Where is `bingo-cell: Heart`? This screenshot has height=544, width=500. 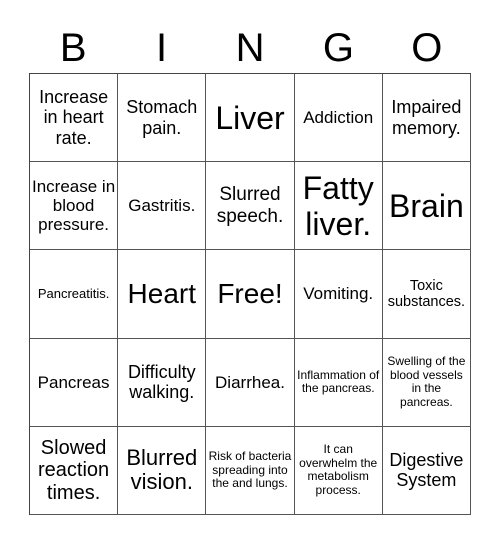 bingo-cell: Heart is located at coordinates (162, 294).